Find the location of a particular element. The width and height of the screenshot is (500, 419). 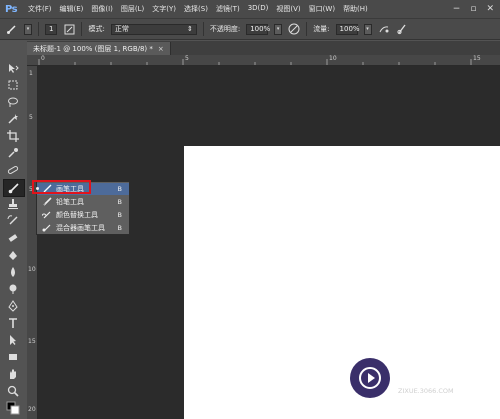

menu-edit: 编辑(E) is located at coordinates (72, 9).